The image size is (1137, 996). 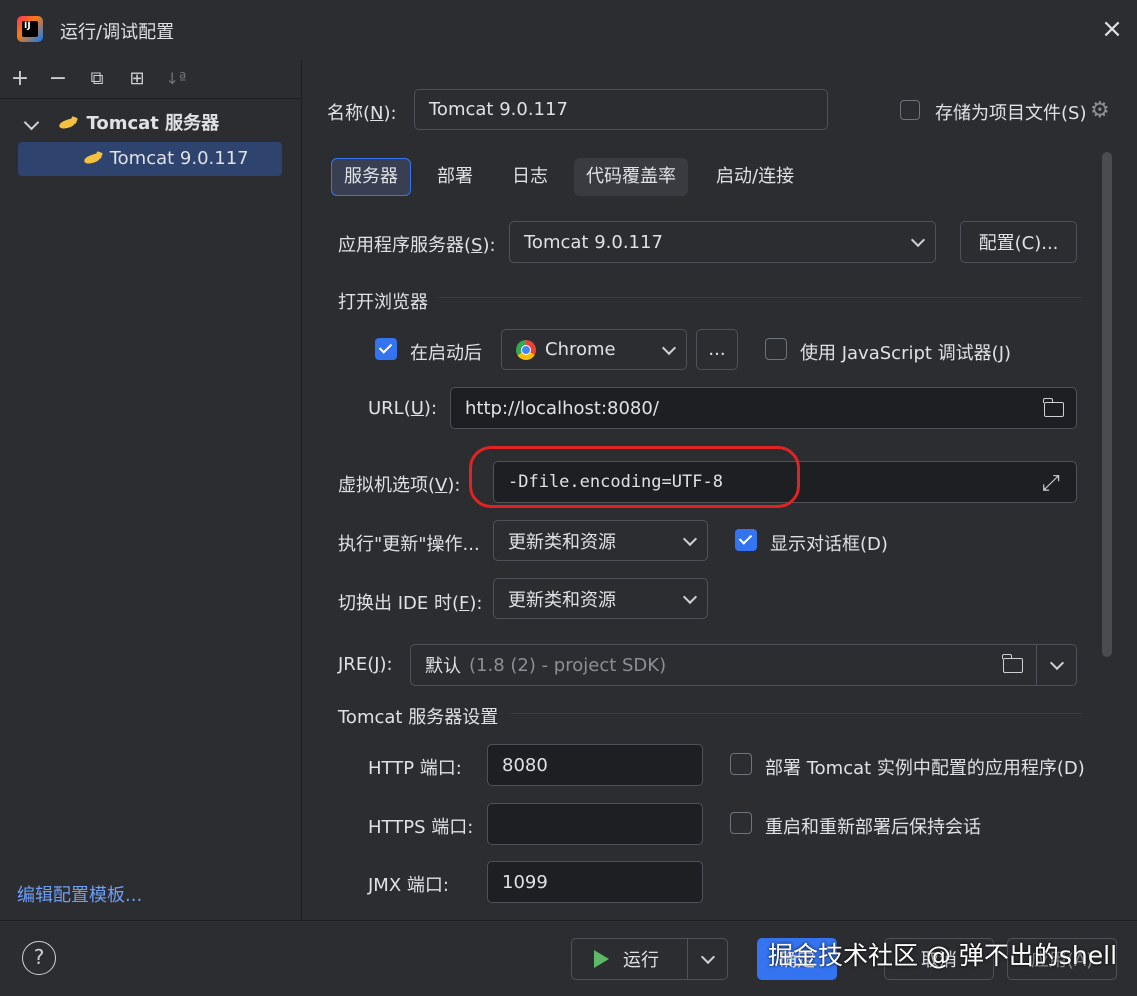 What do you see at coordinates (526, 349) in the screenshot?
I see `chrome-icon` at bounding box center [526, 349].